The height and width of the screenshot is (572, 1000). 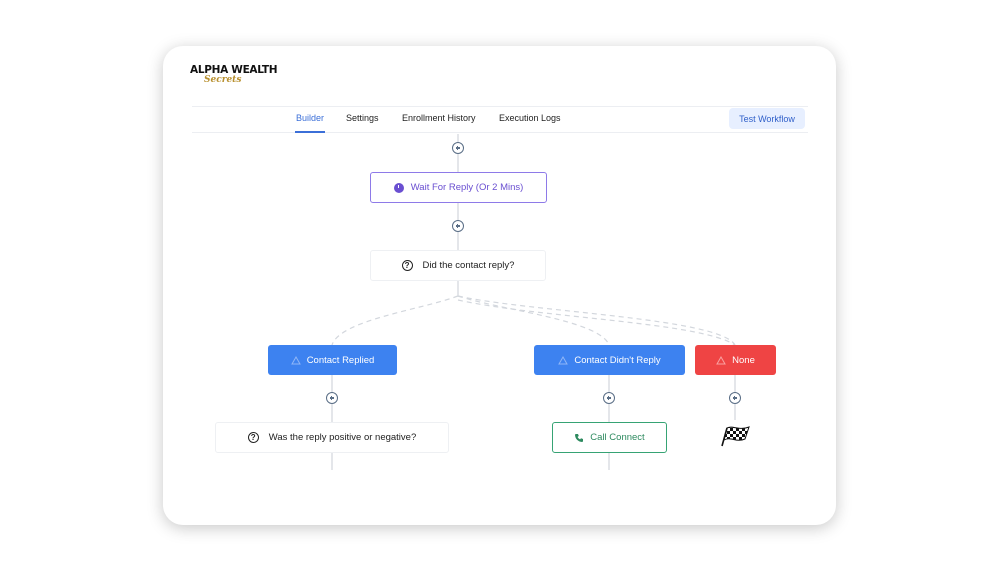 What do you see at coordinates (467, 187) in the screenshot?
I see `wait-node-label: Wait For Reply (Or 2 Mins)` at bounding box center [467, 187].